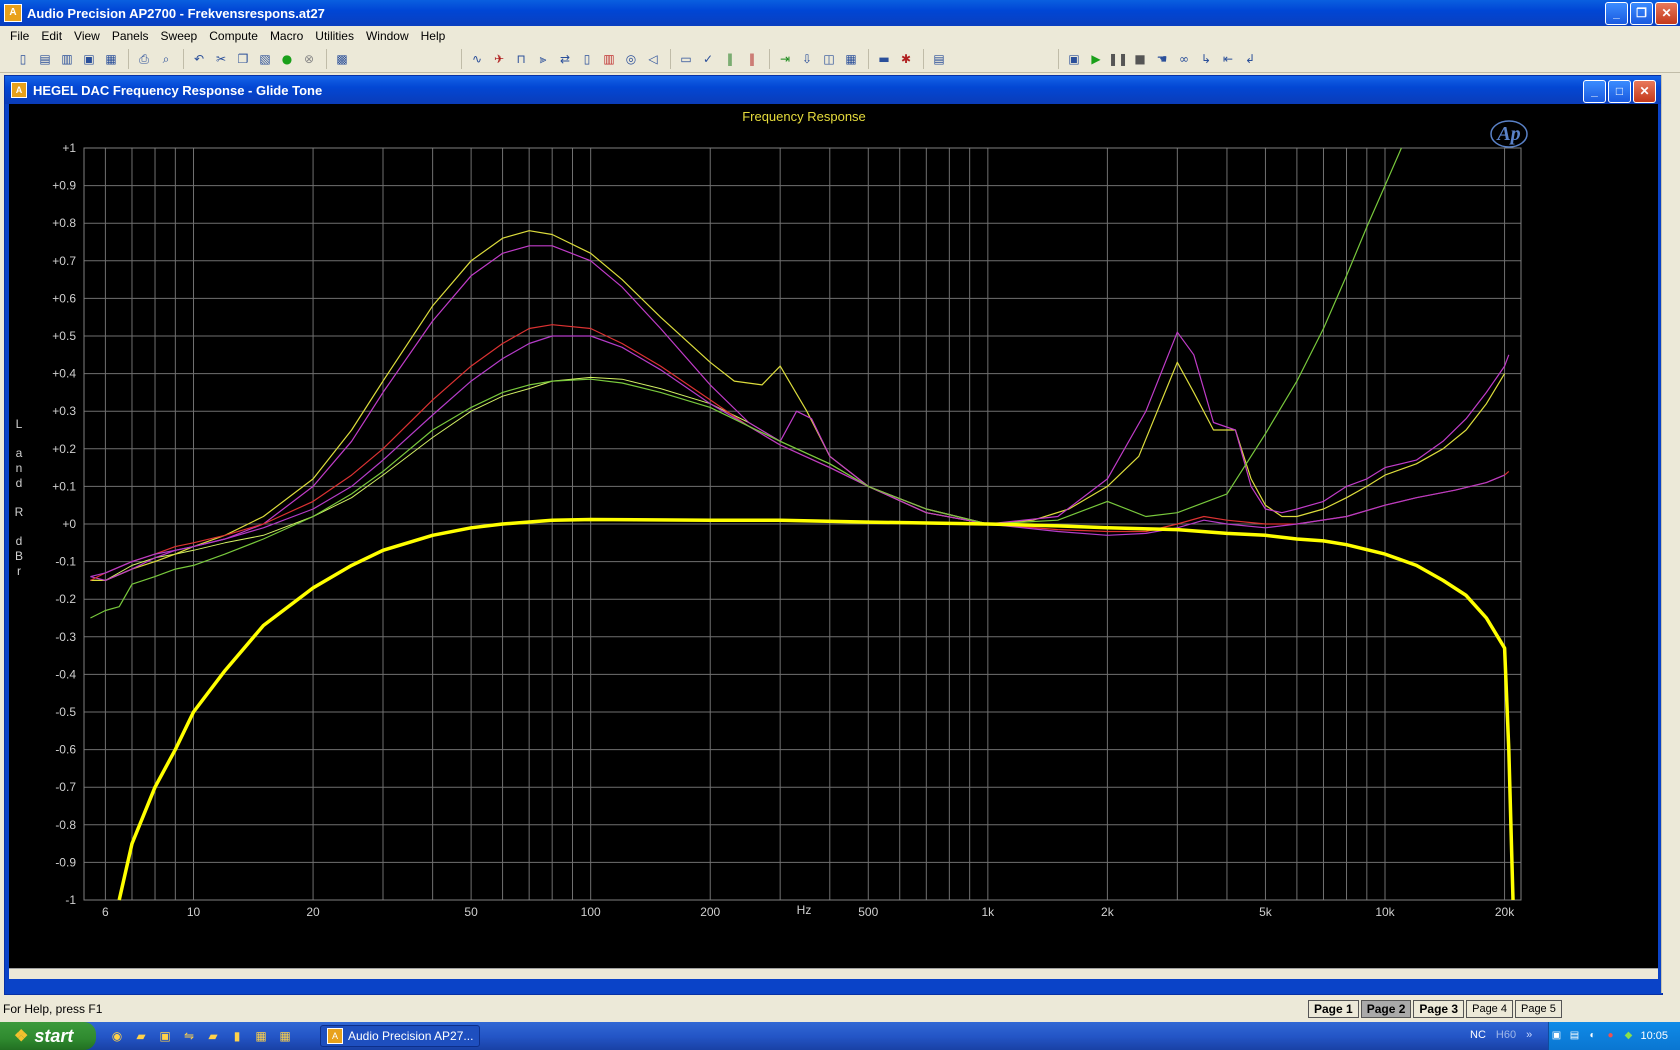  I want to click on start-button: ❖ start, so click(48, 1036).